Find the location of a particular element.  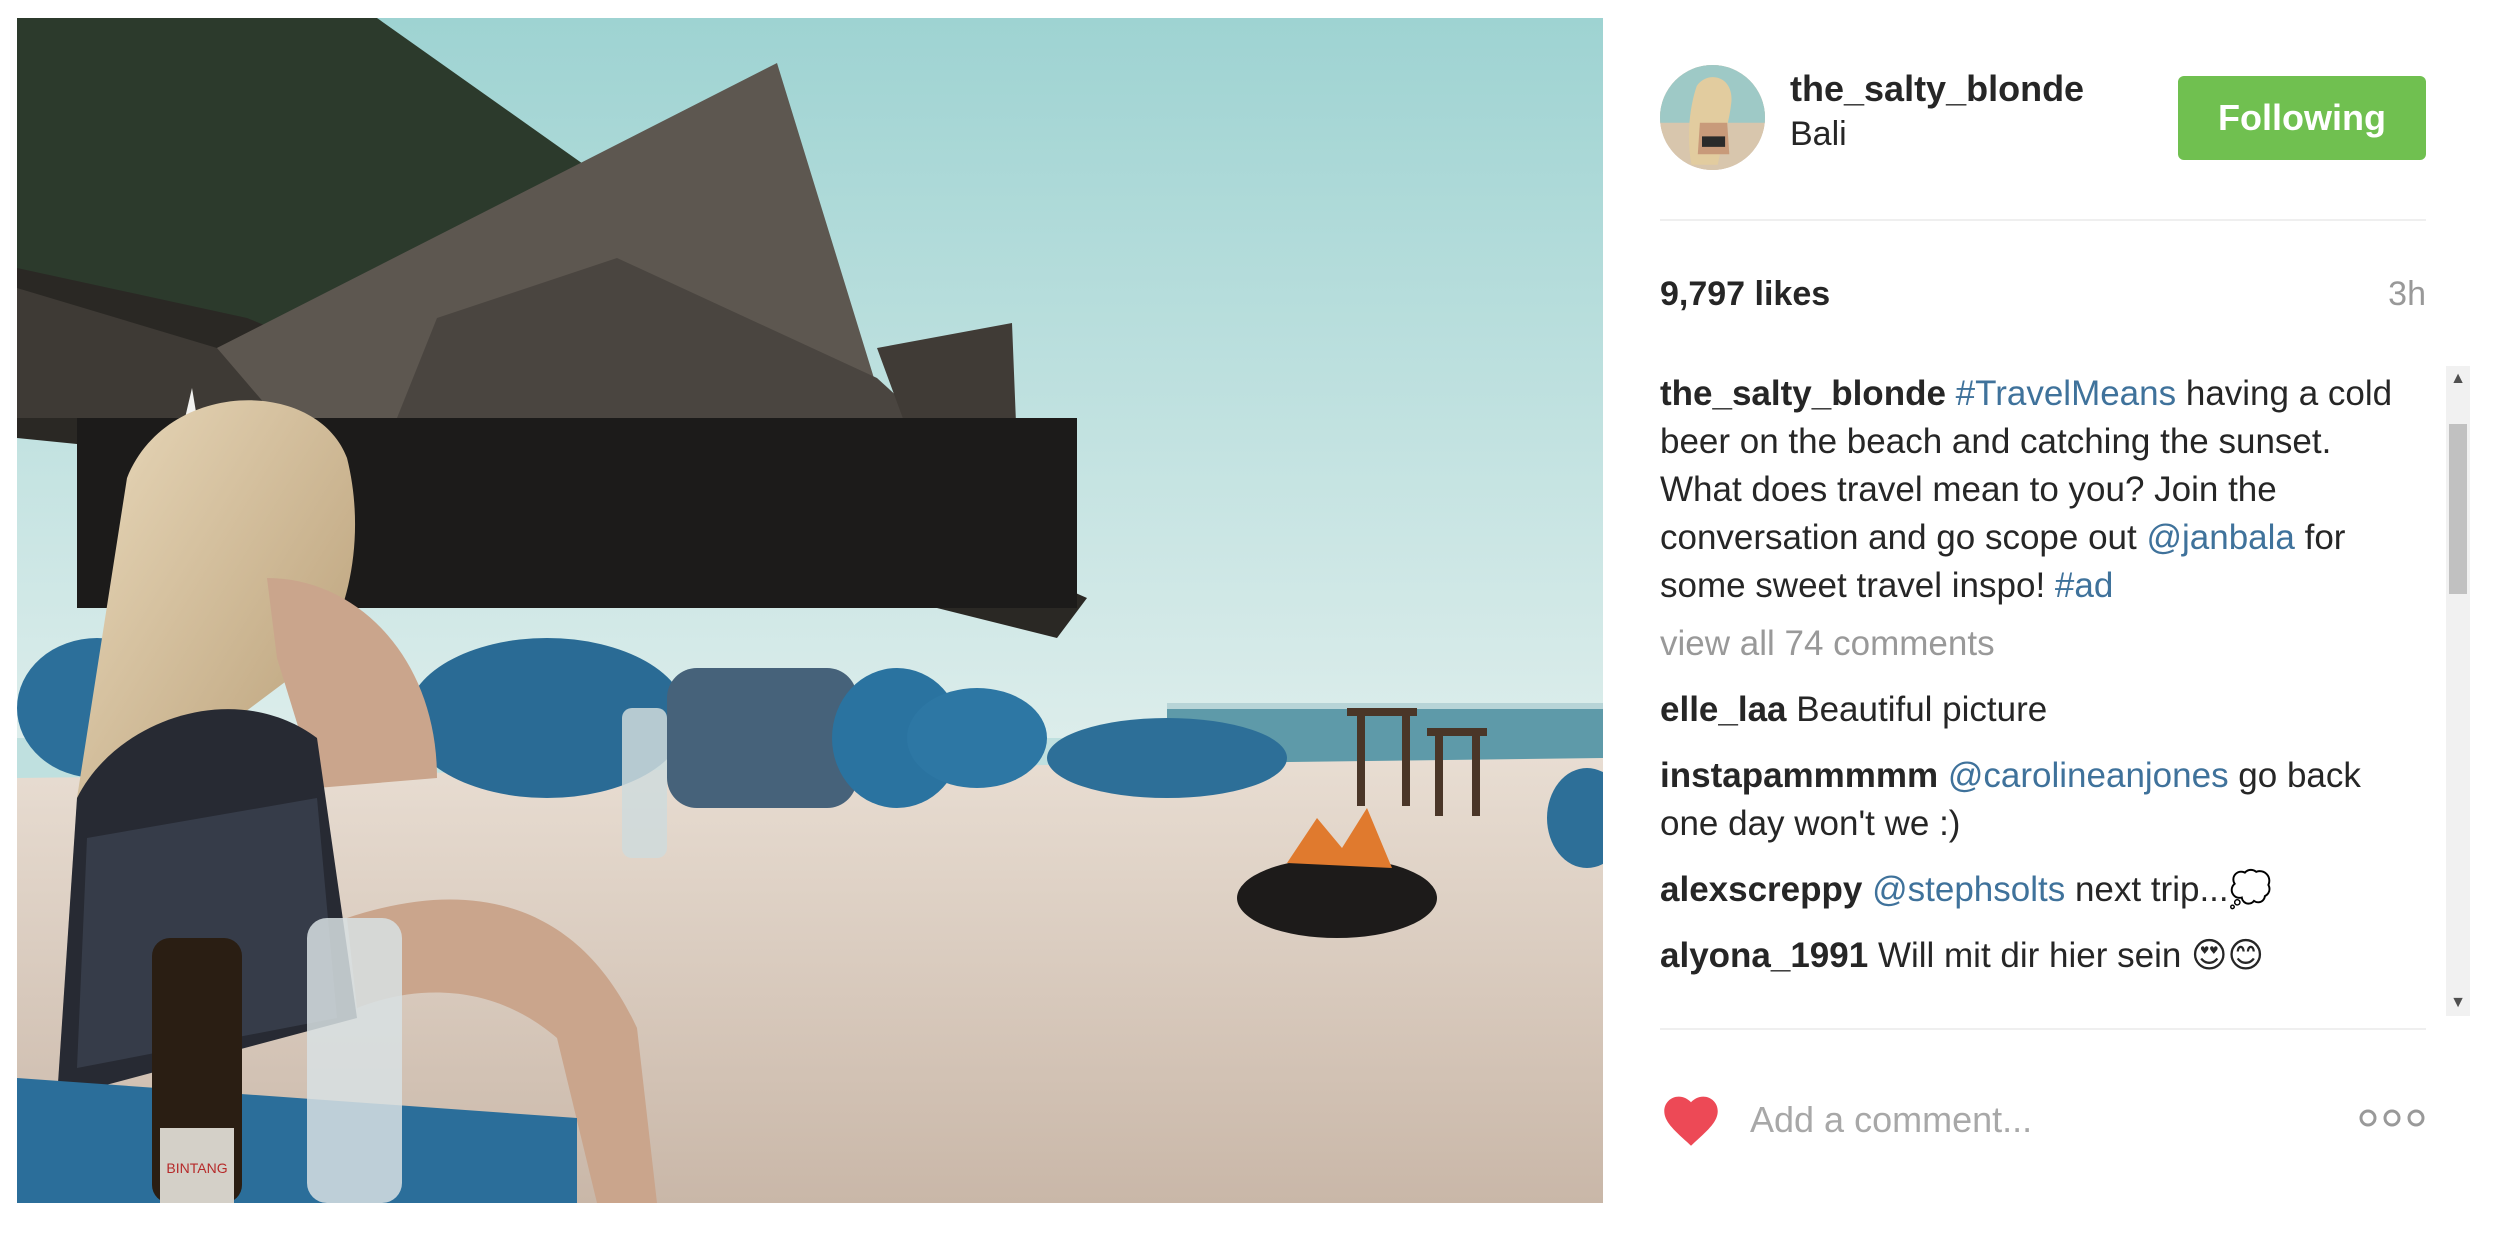

hashtag-ad: #ad is located at coordinates (2084, 585).